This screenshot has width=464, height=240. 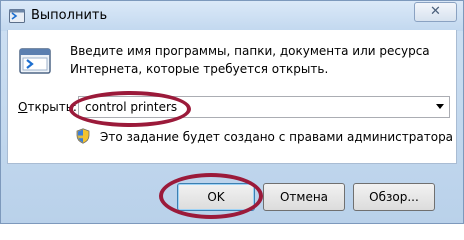 I want to click on open-label: Открыть:, so click(x=47, y=107).